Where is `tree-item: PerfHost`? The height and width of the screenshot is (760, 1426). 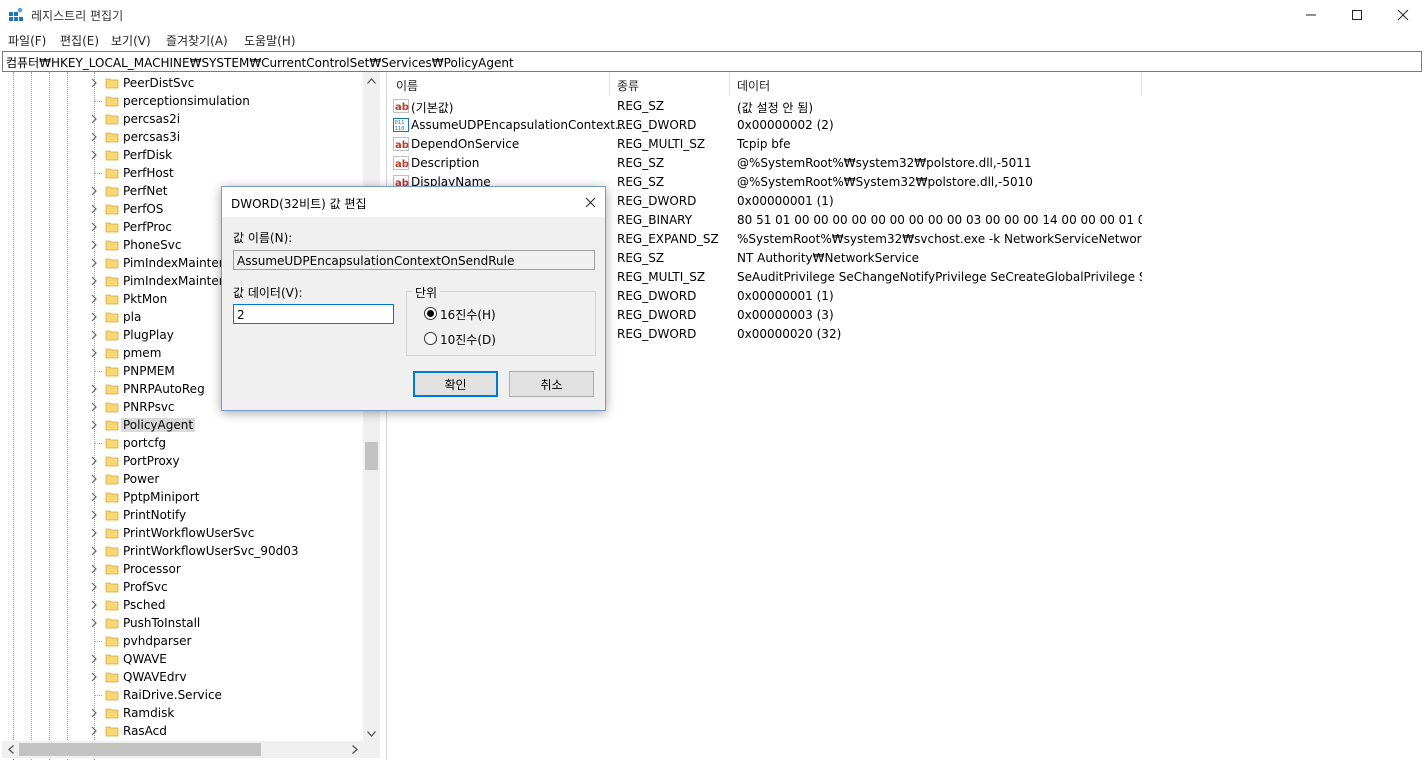 tree-item: PerfHost is located at coordinates (183, 173).